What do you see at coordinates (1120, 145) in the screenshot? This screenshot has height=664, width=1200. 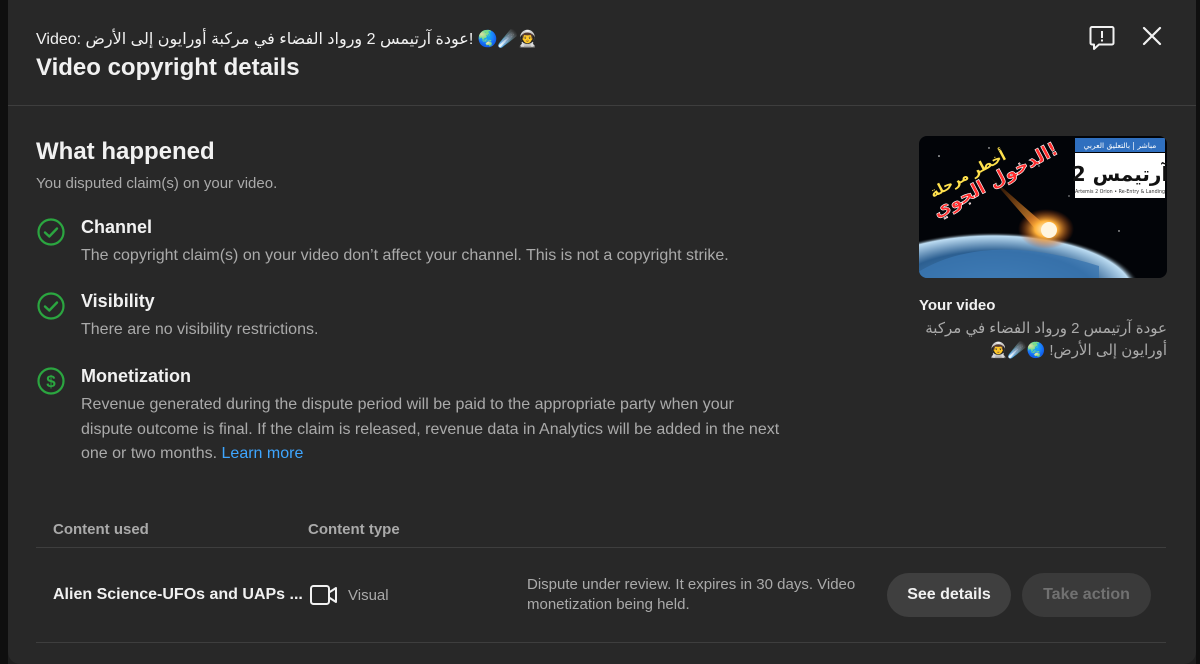 I see `thumb-tag: مباشر | بالتعليق العربي` at bounding box center [1120, 145].